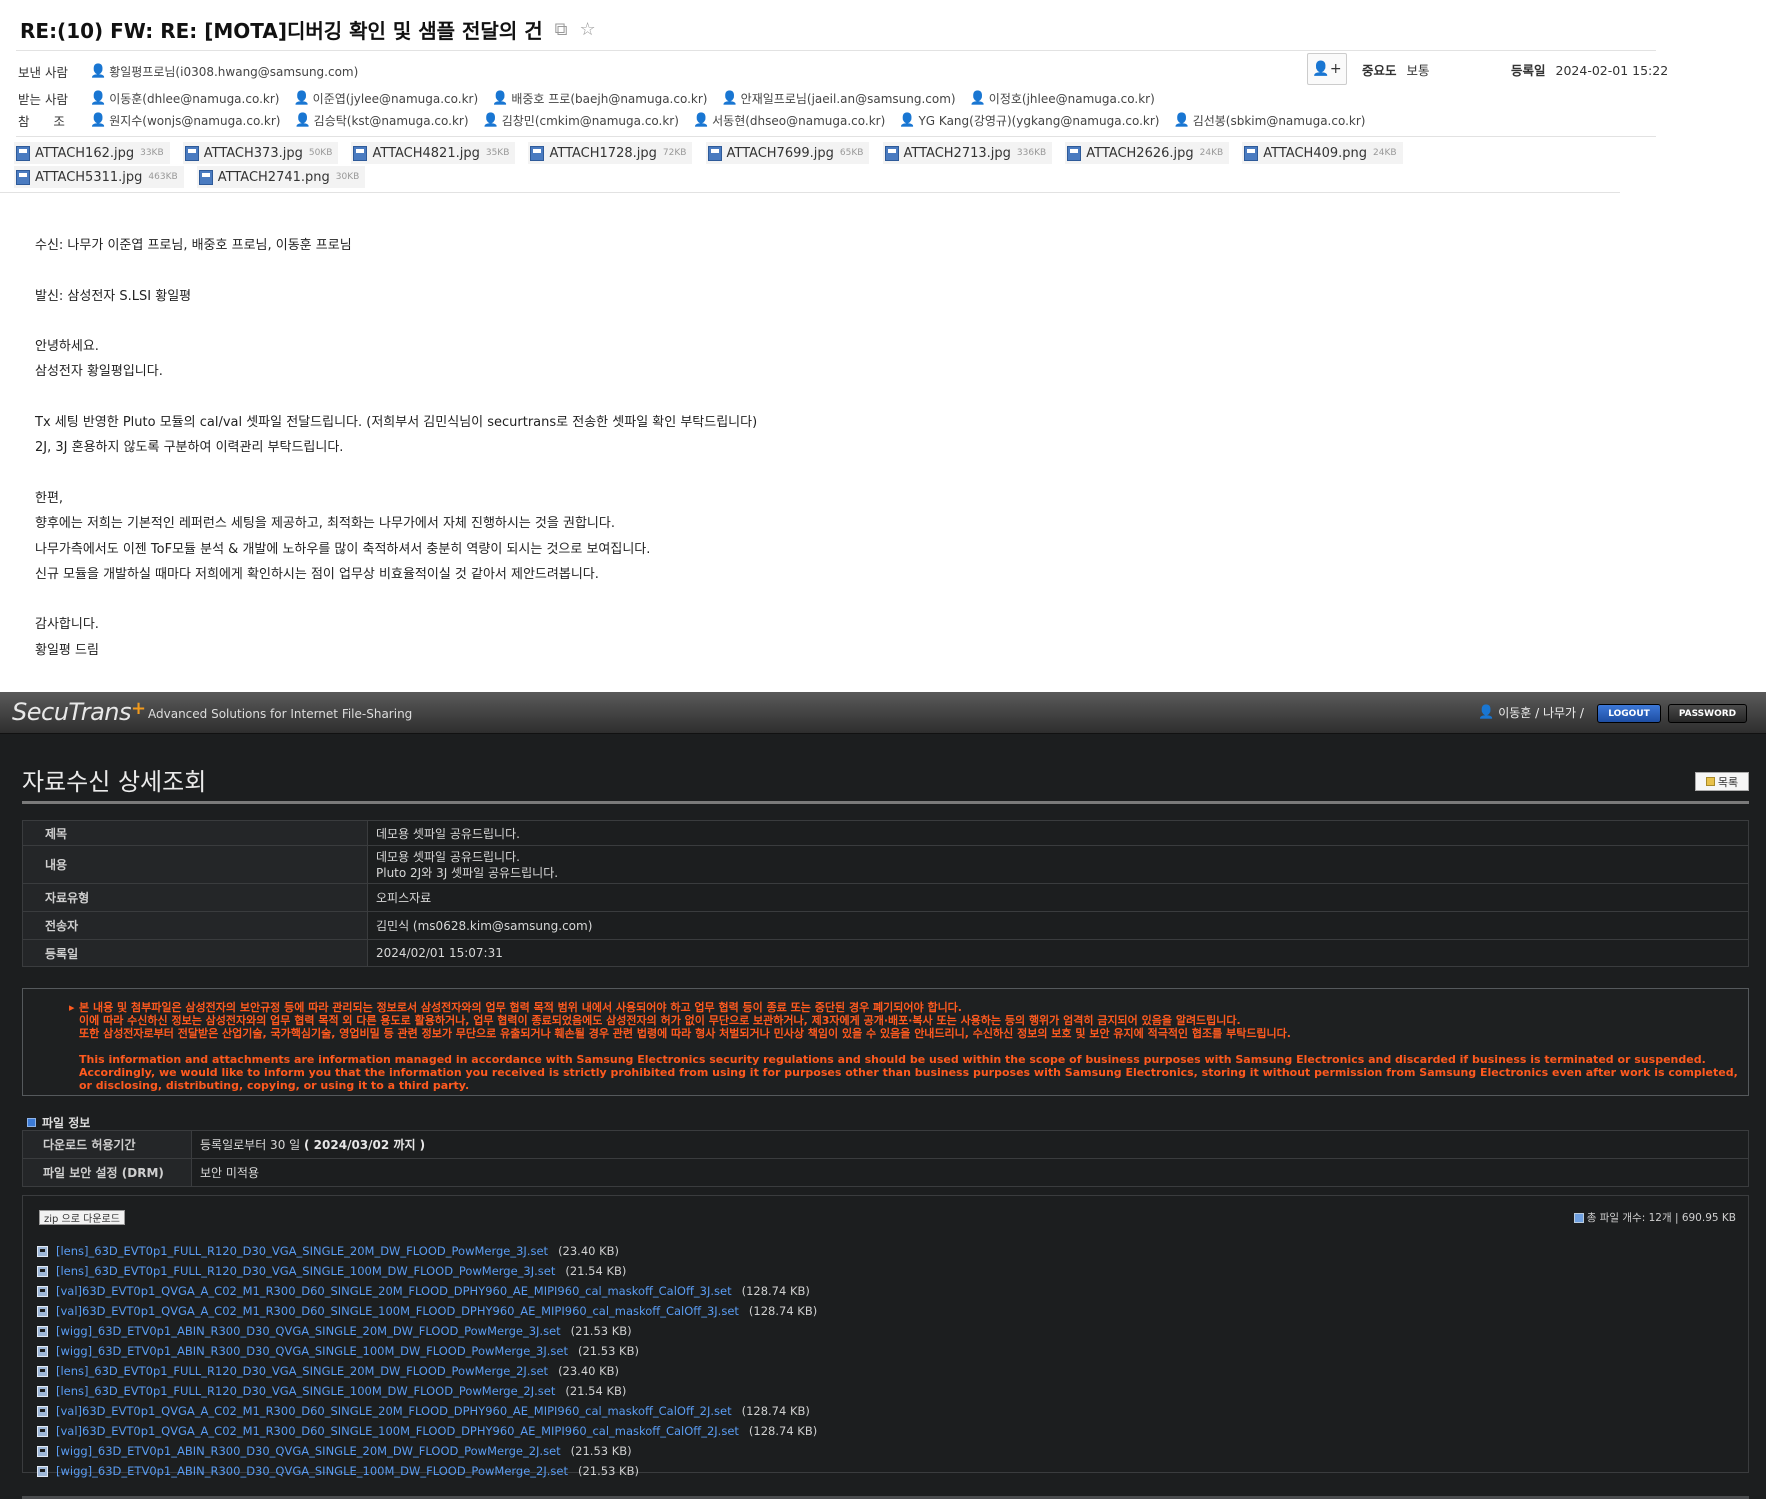 This screenshot has height=1499, width=1766. Describe the element at coordinates (1062, 98) in the screenshot. I see `recipient: 👤 이정호(jhlee@namuga.co.kr)` at that location.